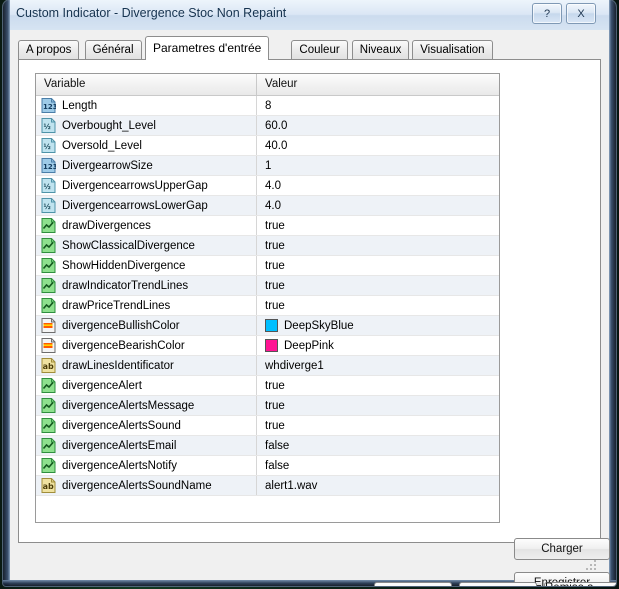  I want to click on table-row: ½ DivergencearrowsLowerGap 4.0, so click(267, 206).